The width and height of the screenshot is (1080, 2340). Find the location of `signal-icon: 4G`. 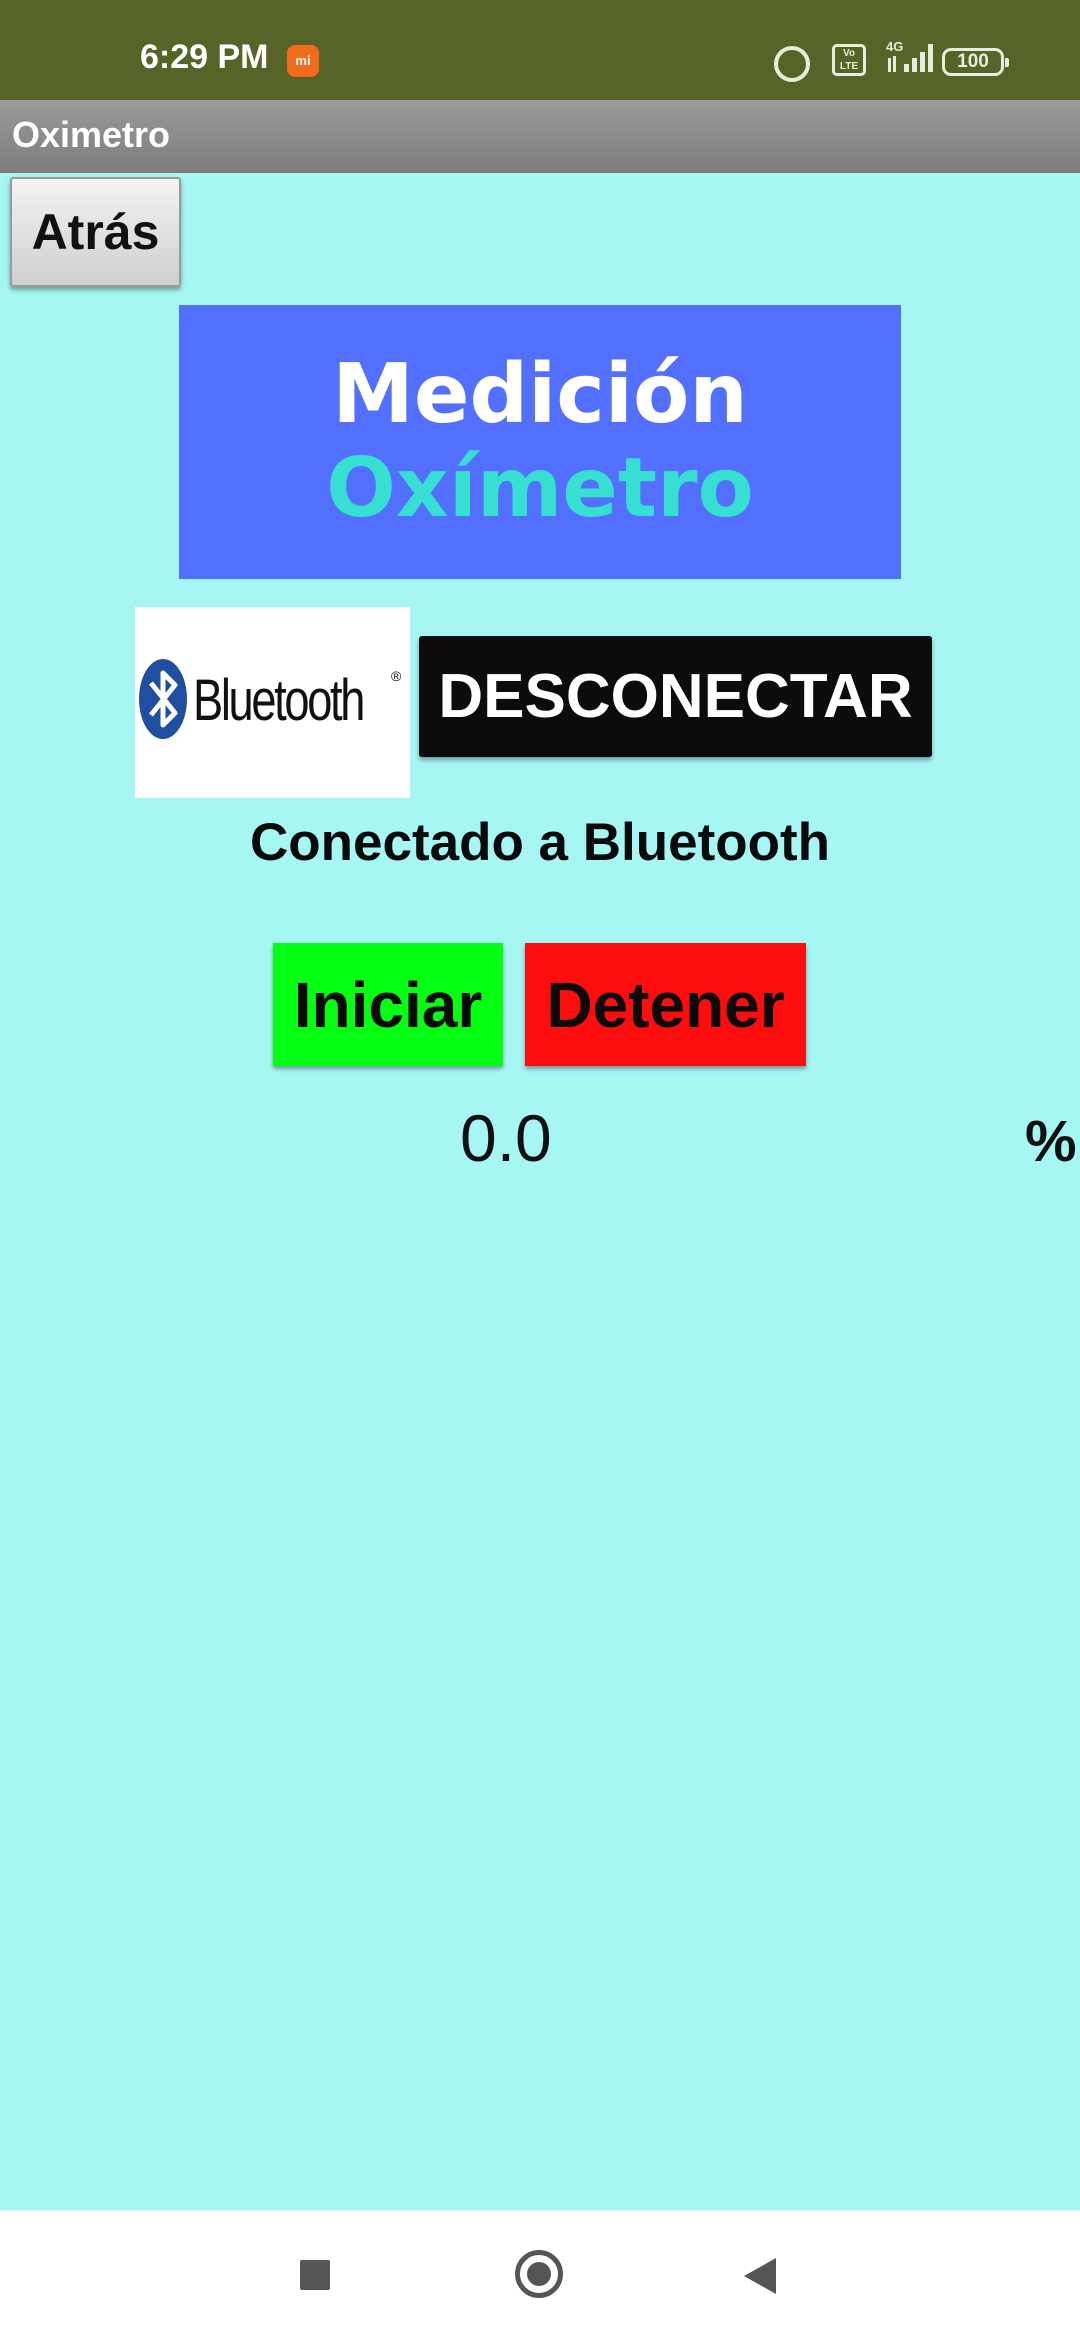

signal-icon: 4G is located at coordinates (909, 55).